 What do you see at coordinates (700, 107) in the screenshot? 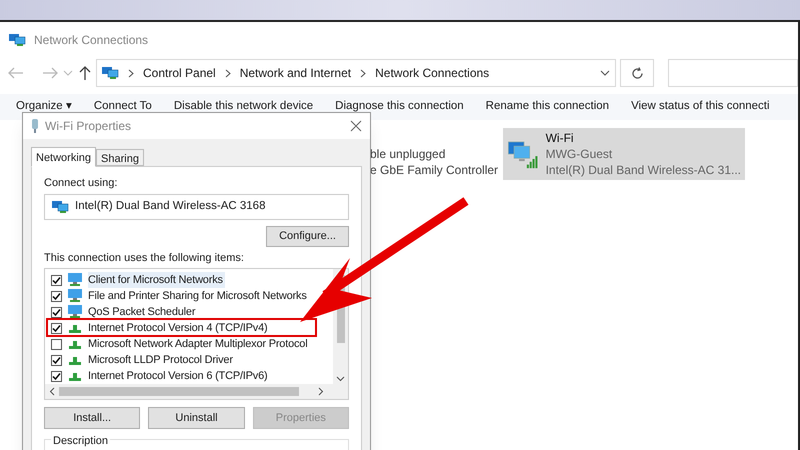
I see `toolbar-command: View status of this connecti` at bounding box center [700, 107].